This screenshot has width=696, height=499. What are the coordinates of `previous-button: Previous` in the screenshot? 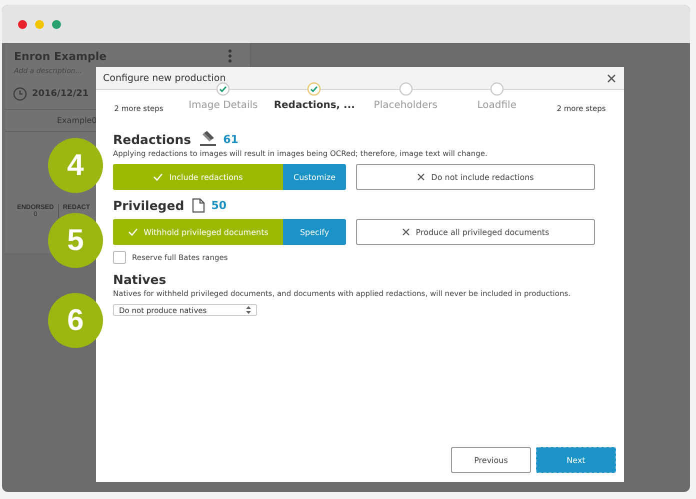 It's located at (491, 460).